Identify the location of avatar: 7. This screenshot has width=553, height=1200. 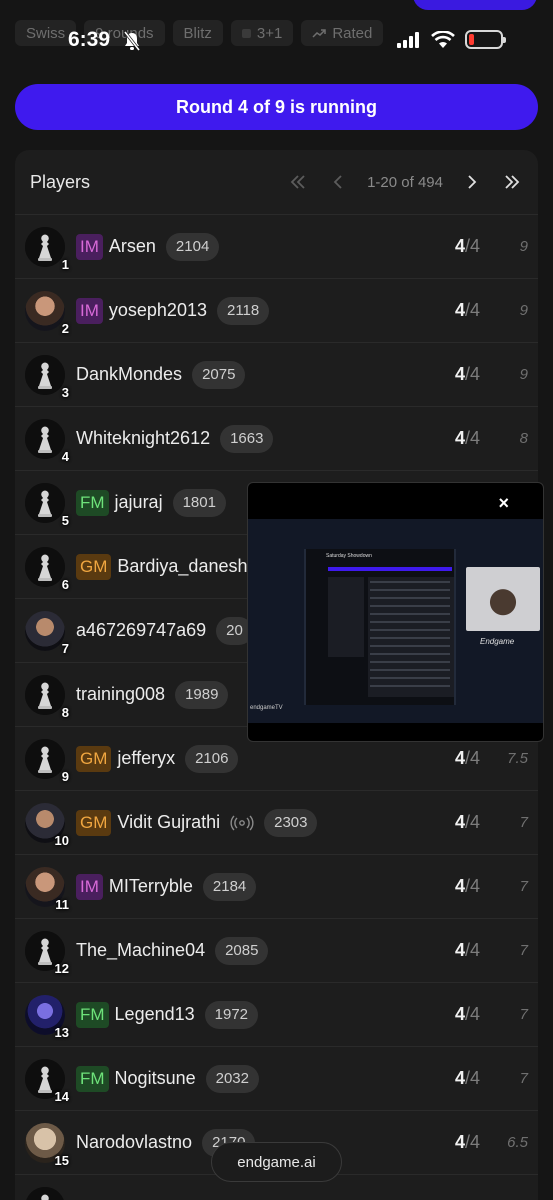
(47, 633).